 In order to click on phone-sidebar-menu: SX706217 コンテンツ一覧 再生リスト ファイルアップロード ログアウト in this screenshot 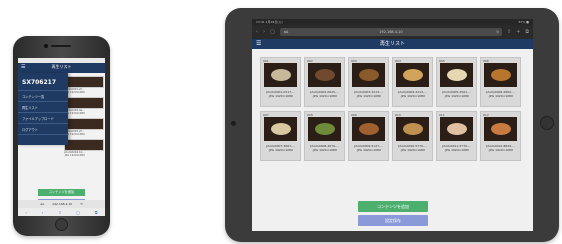, I will do `click(43, 109)`.